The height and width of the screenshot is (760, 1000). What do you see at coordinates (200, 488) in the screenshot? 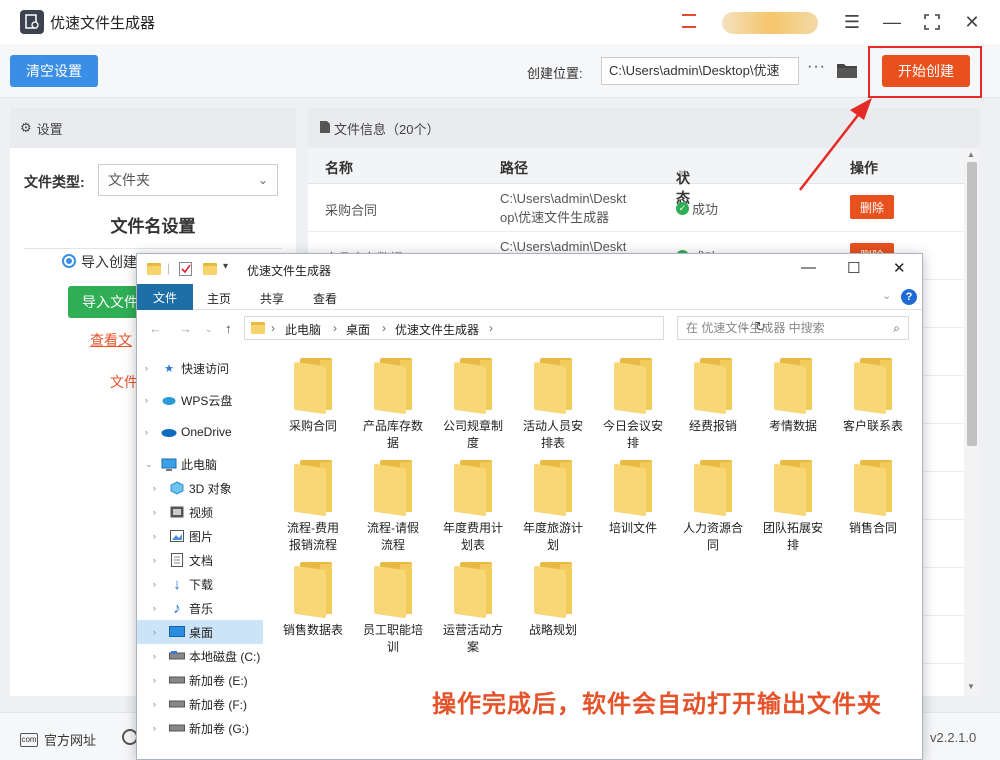
I see `nav-item-3d-objects: › 3D 对象` at bounding box center [200, 488].